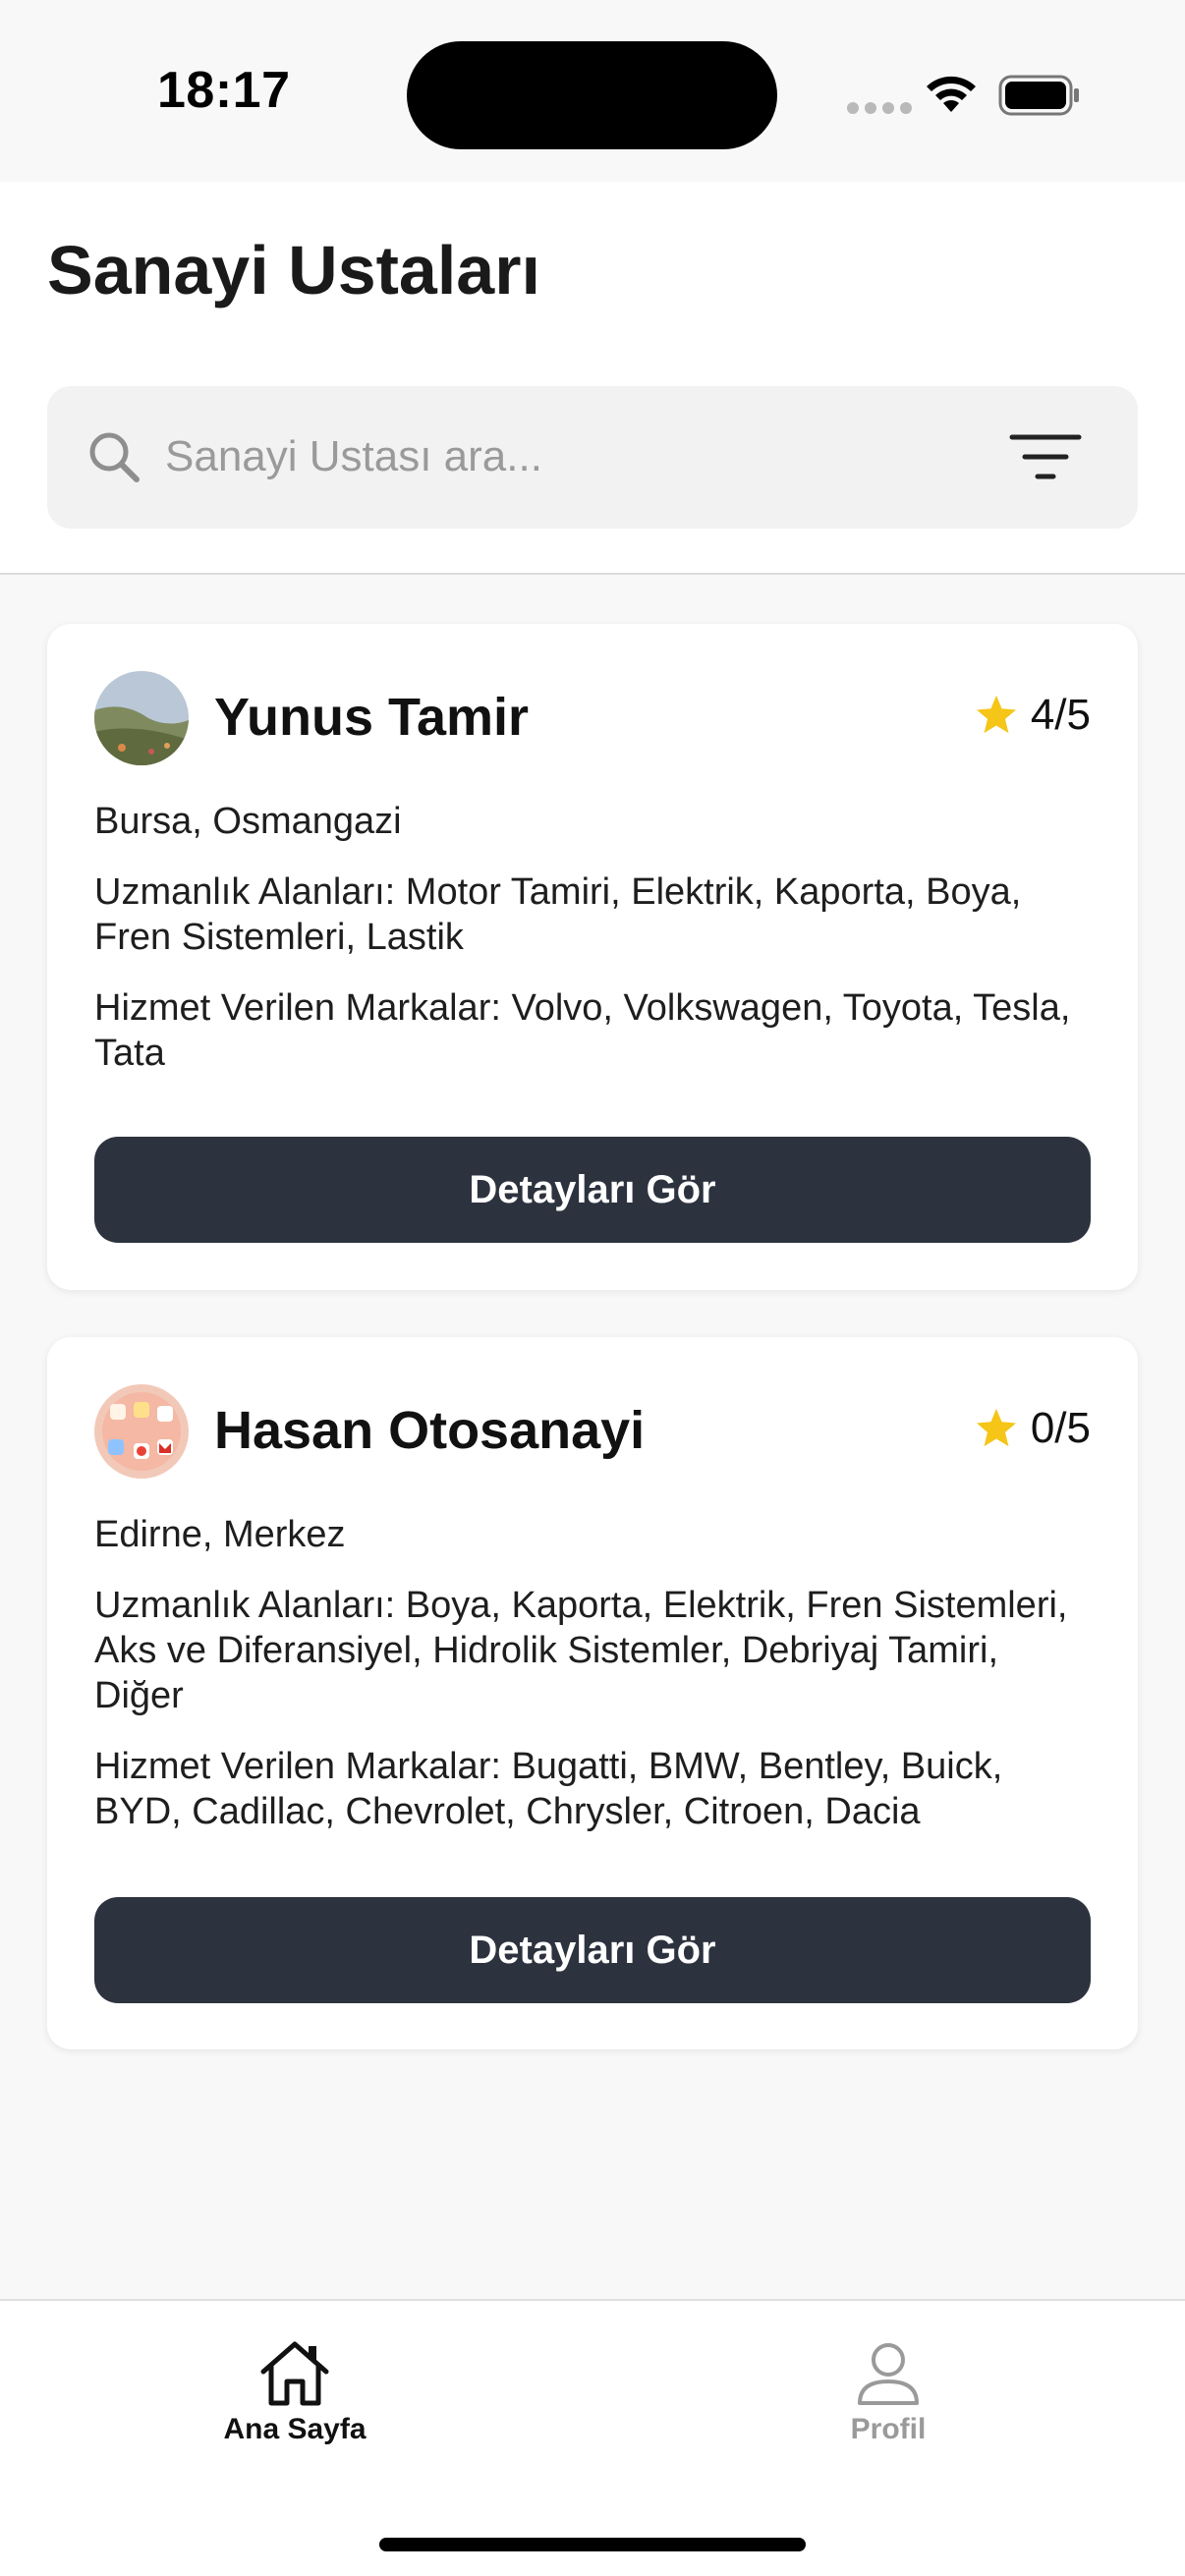 Image resolution: width=1185 pixels, height=2576 pixels. What do you see at coordinates (224, 90) in the screenshot?
I see `status-time: 18:17` at bounding box center [224, 90].